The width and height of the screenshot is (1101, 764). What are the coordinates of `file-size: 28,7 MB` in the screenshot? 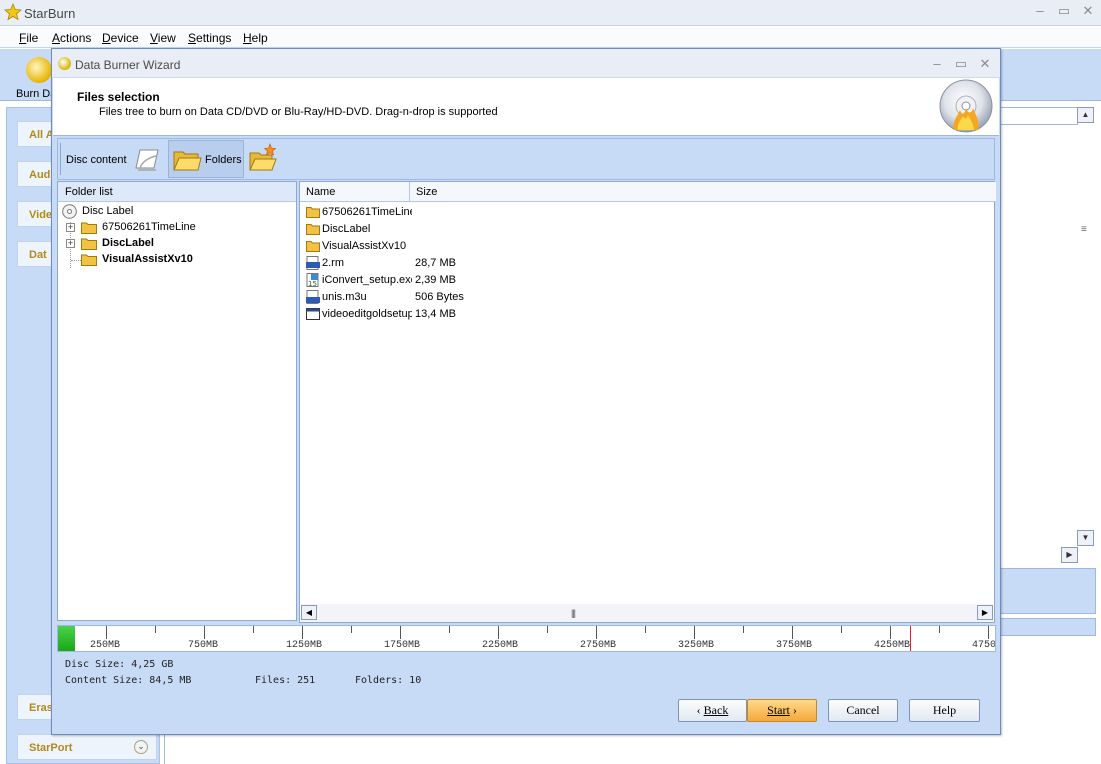 It's located at (435, 263).